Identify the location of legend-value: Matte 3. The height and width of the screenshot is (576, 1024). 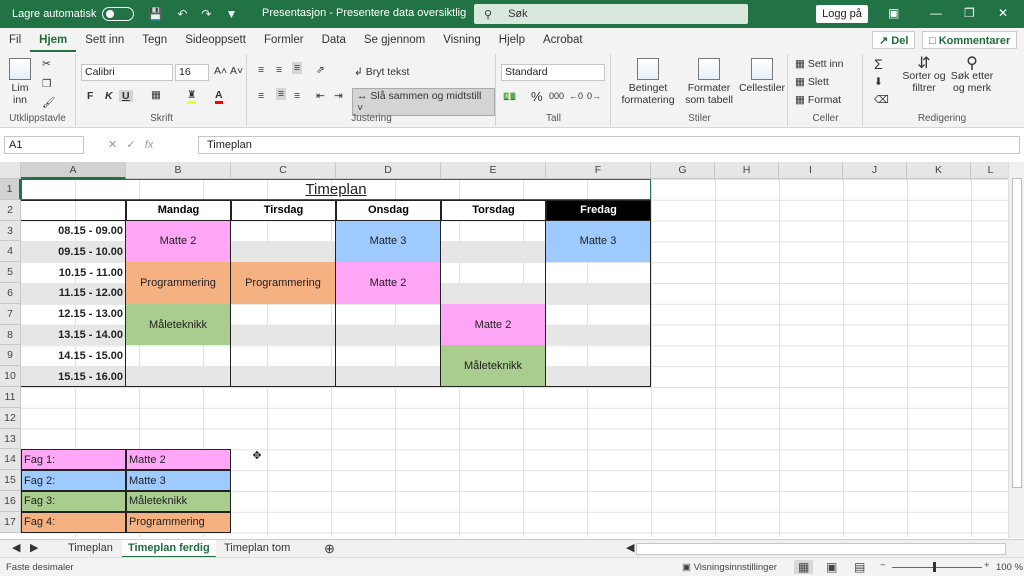
(178, 480).